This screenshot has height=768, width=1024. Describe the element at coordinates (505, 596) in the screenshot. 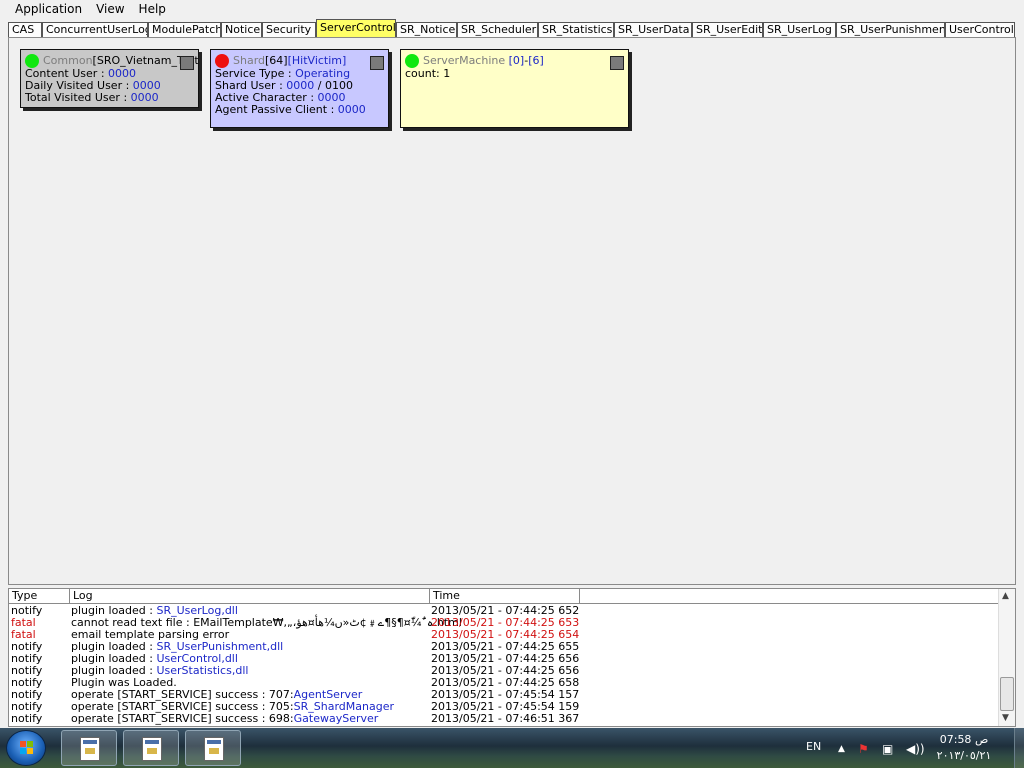

I see `column-header-time: Time` at that location.